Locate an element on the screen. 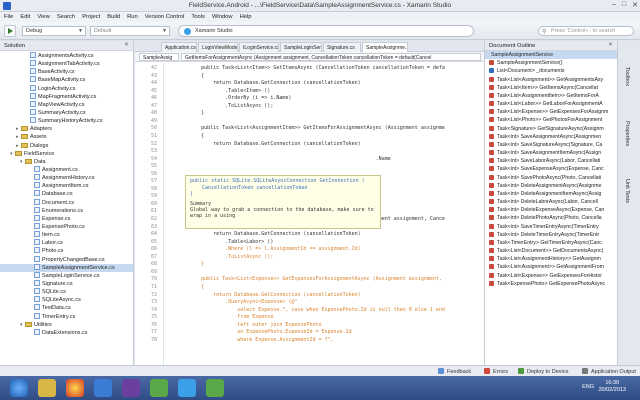  tab-signature: Signature.cs is located at coordinates (342, 47).